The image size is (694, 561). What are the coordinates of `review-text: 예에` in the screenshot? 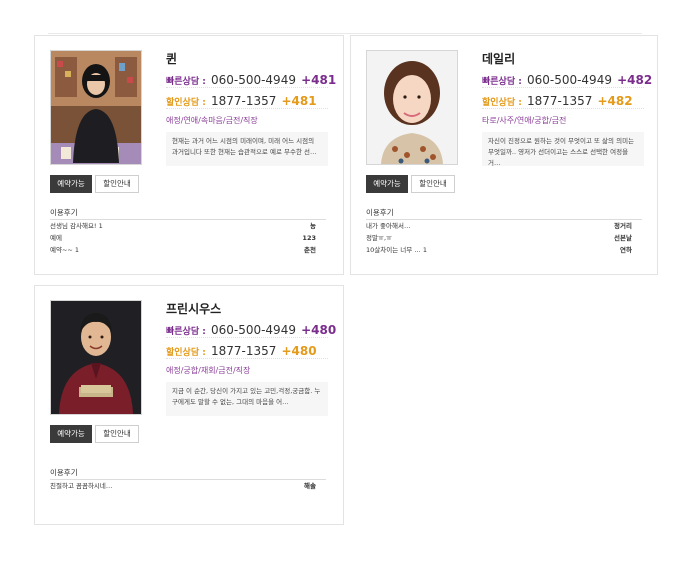 It's located at (56, 238).